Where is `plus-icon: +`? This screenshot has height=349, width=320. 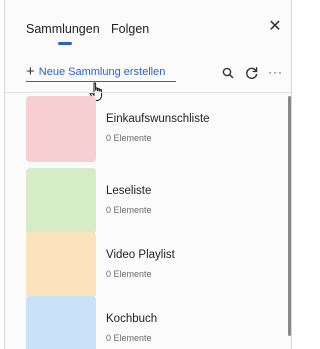 plus-icon: + is located at coordinates (30, 71).